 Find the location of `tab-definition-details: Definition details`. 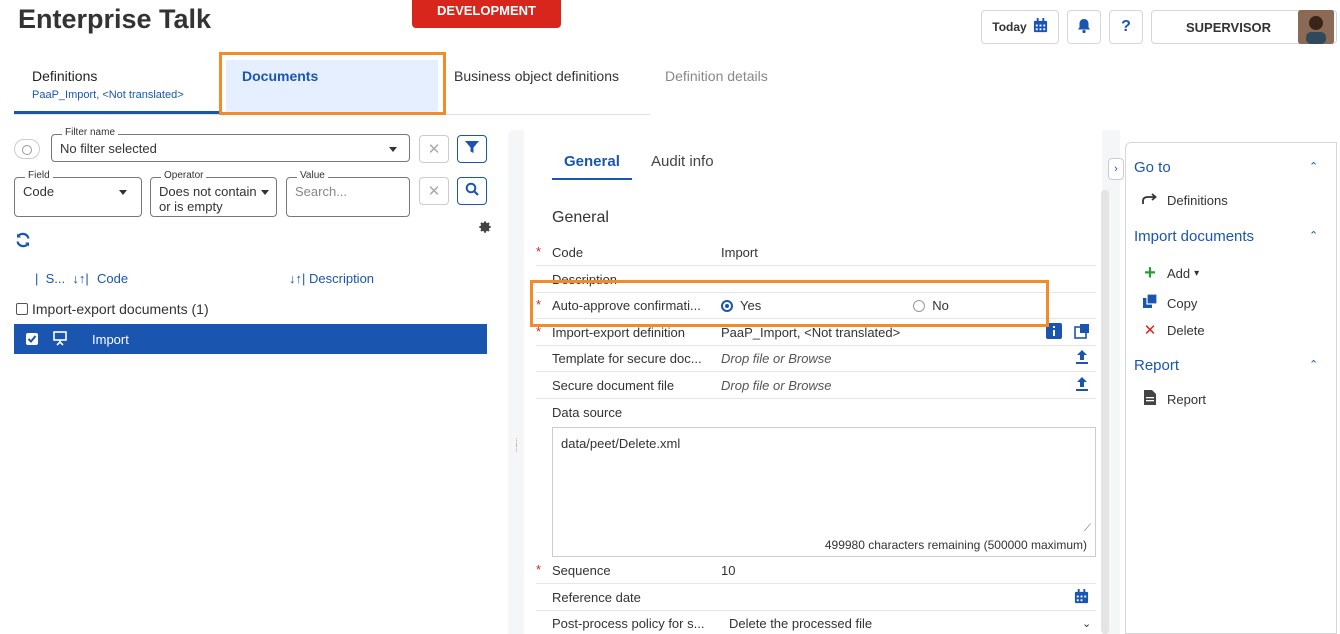

tab-definition-details: Definition details is located at coordinates (716, 76).